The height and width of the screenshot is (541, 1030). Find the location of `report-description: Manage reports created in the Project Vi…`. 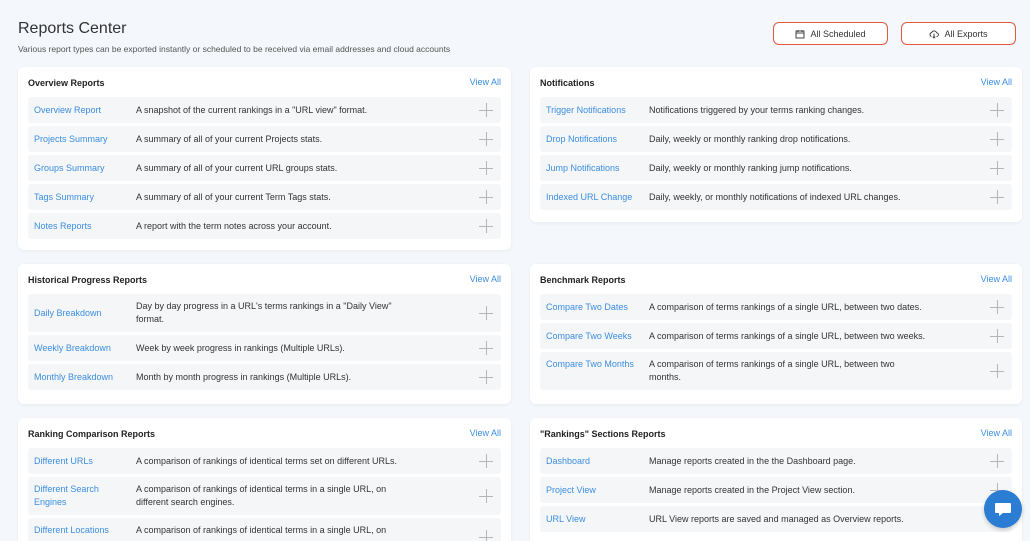

report-description: Manage reports created in the Project Vi… is located at coordinates (752, 489).